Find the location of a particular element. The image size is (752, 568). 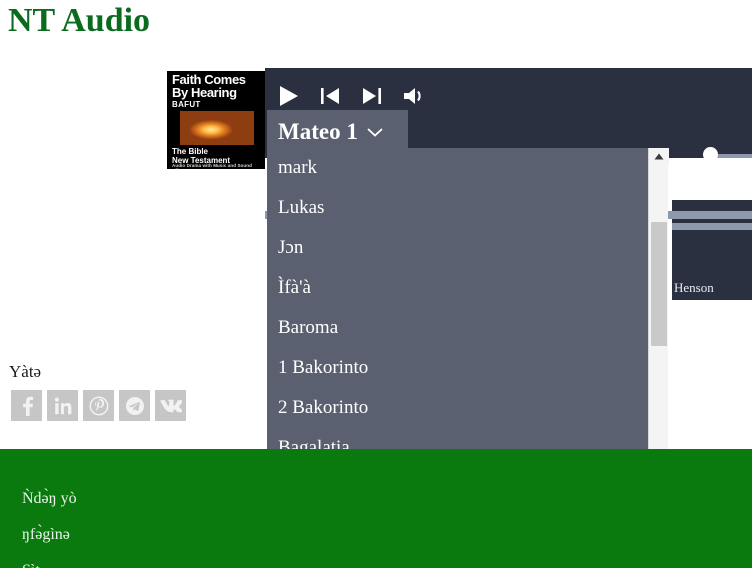

album-art-sunset-image is located at coordinates (217, 128).